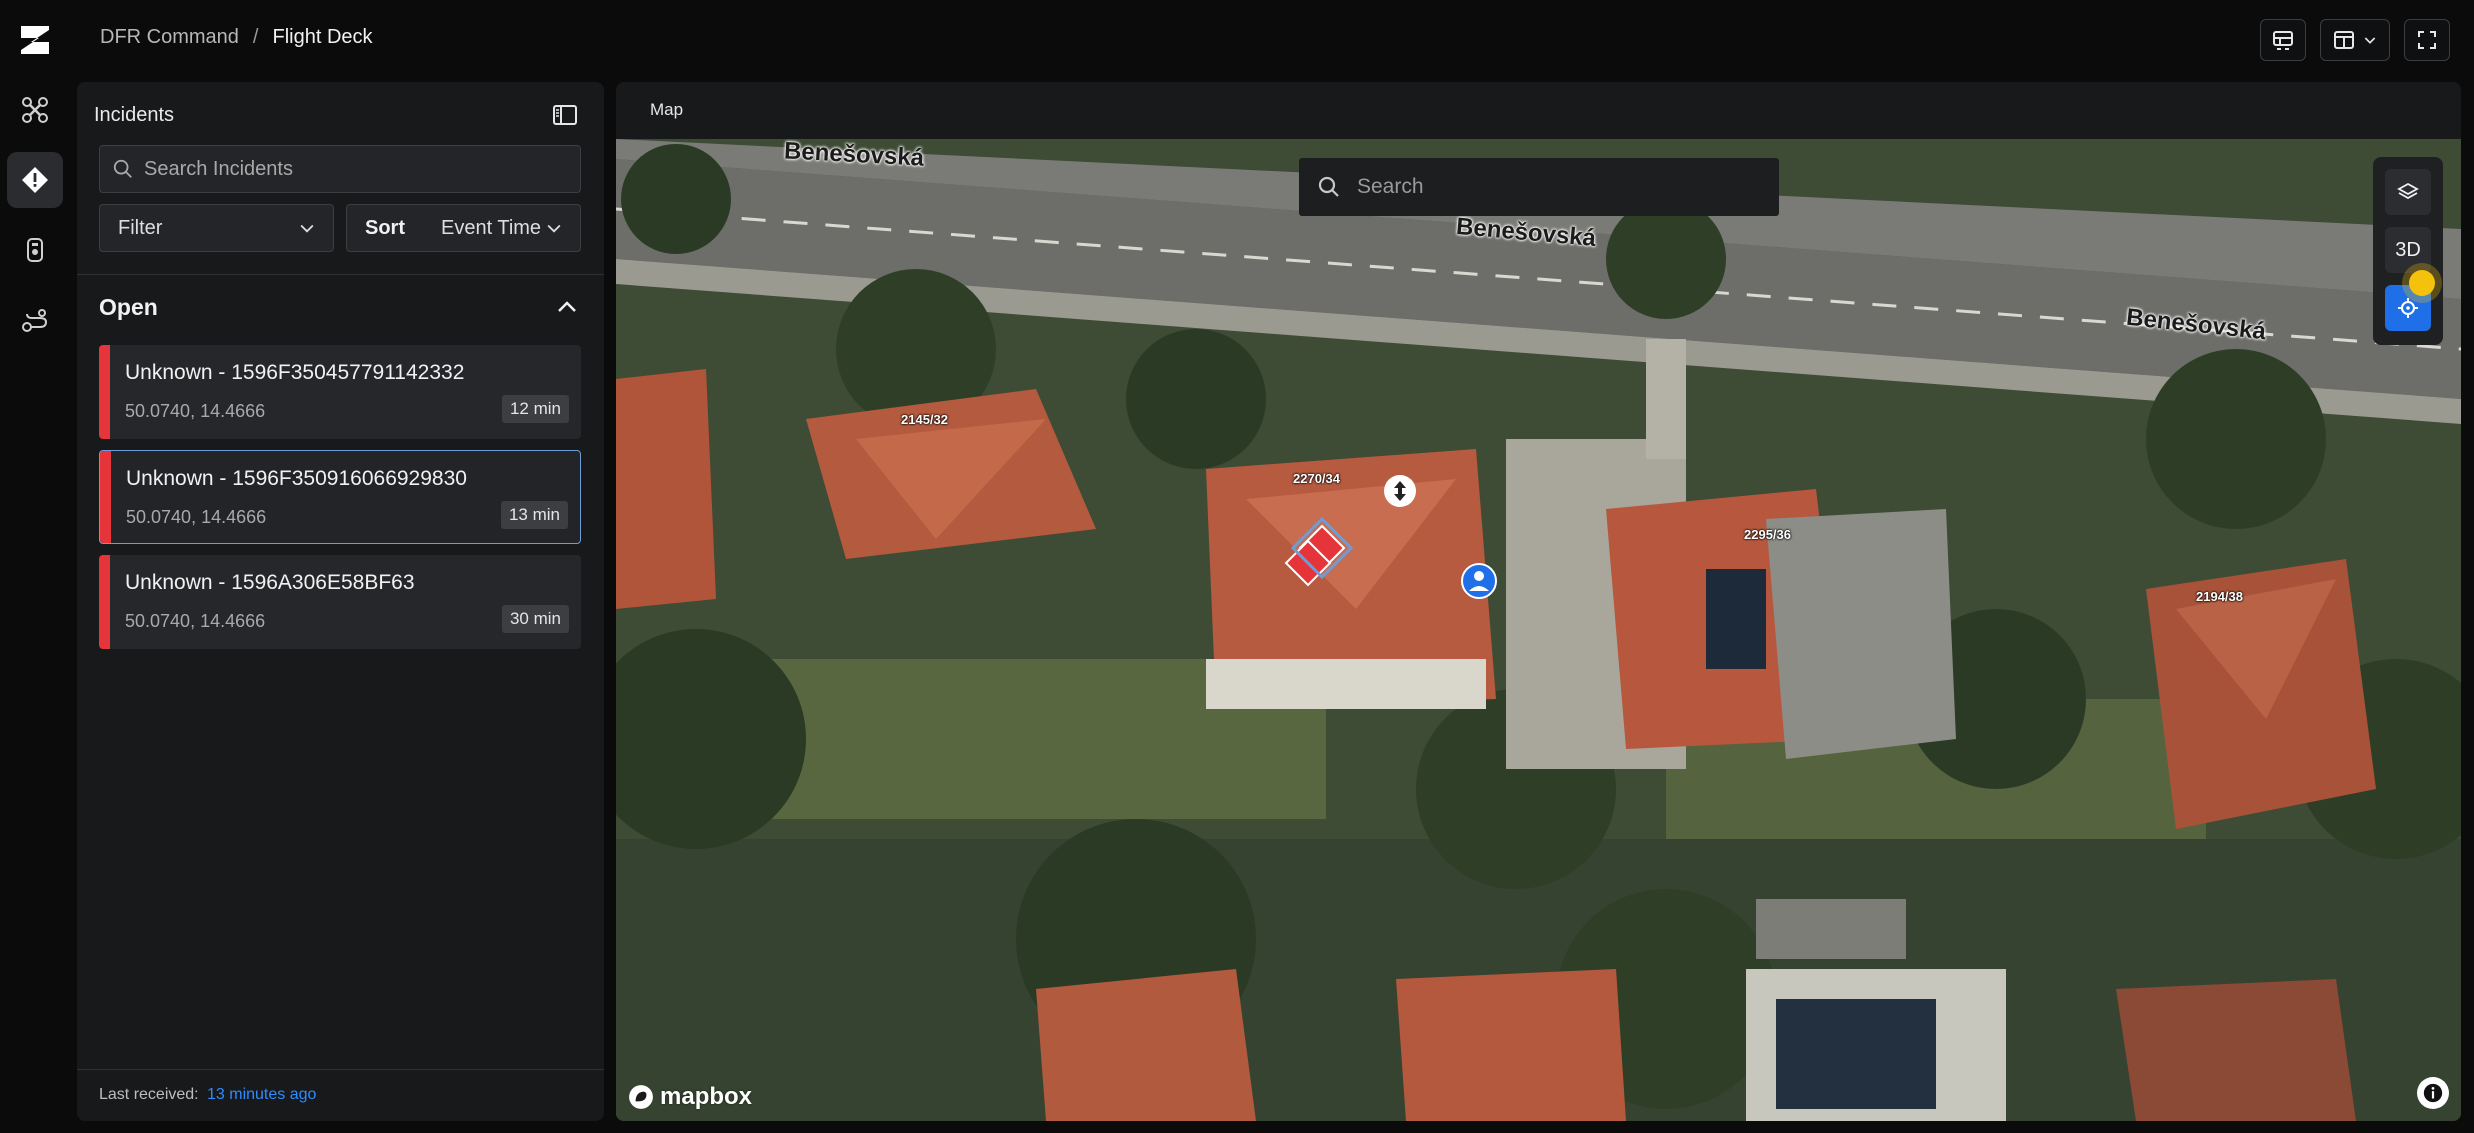 This screenshot has width=2474, height=1133. I want to click on route-icon, so click(35, 320).